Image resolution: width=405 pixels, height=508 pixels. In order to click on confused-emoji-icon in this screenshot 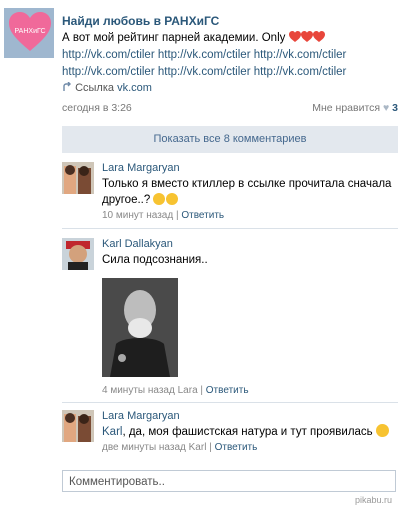, I will do `click(159, 199)`.